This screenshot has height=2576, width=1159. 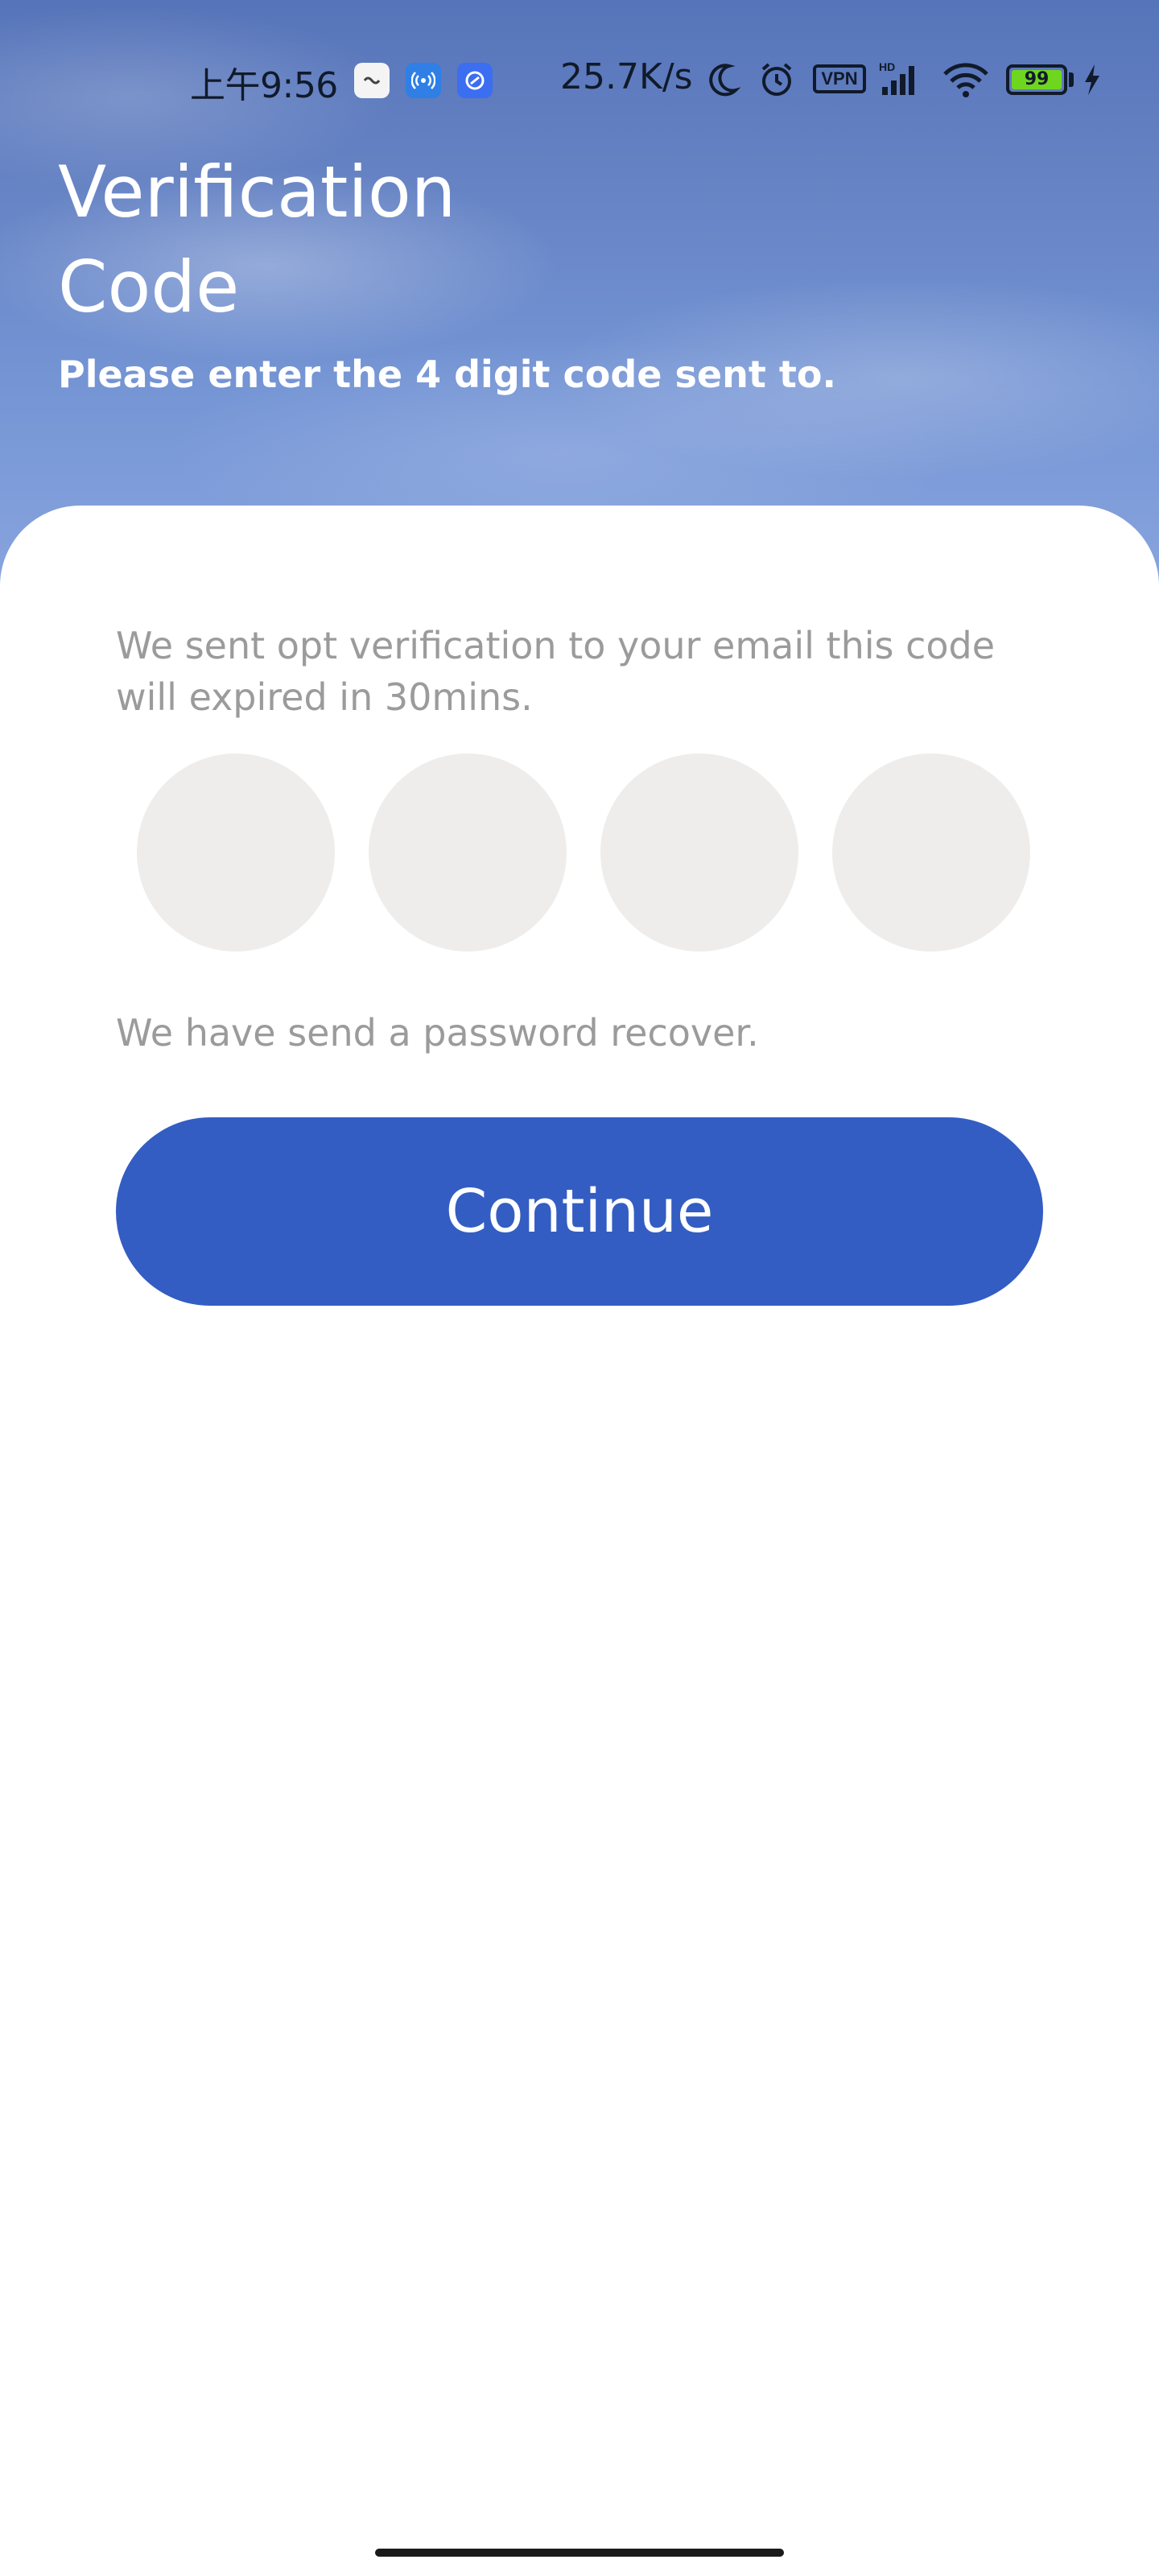 What do you see at coordinates (437, 1033) in the screenshot?
I see `hint-text: We have send a password recover.` at bounding box center [437, 1033].